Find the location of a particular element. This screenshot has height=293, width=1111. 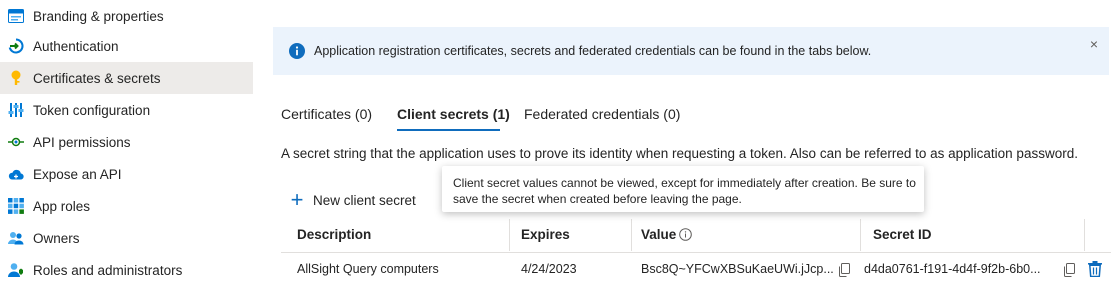

secret-expires: 4/24/2023 is located at coordinates (549, 269).